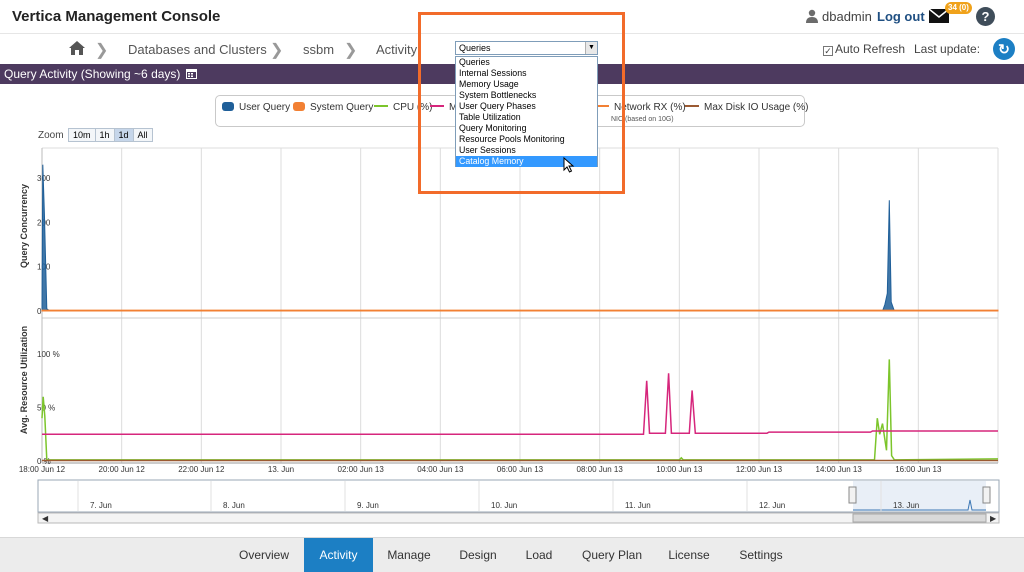 This screenshot has width=1024, height=572. I want to click on x-tick-label: 13. Jun, so click(281, 469).